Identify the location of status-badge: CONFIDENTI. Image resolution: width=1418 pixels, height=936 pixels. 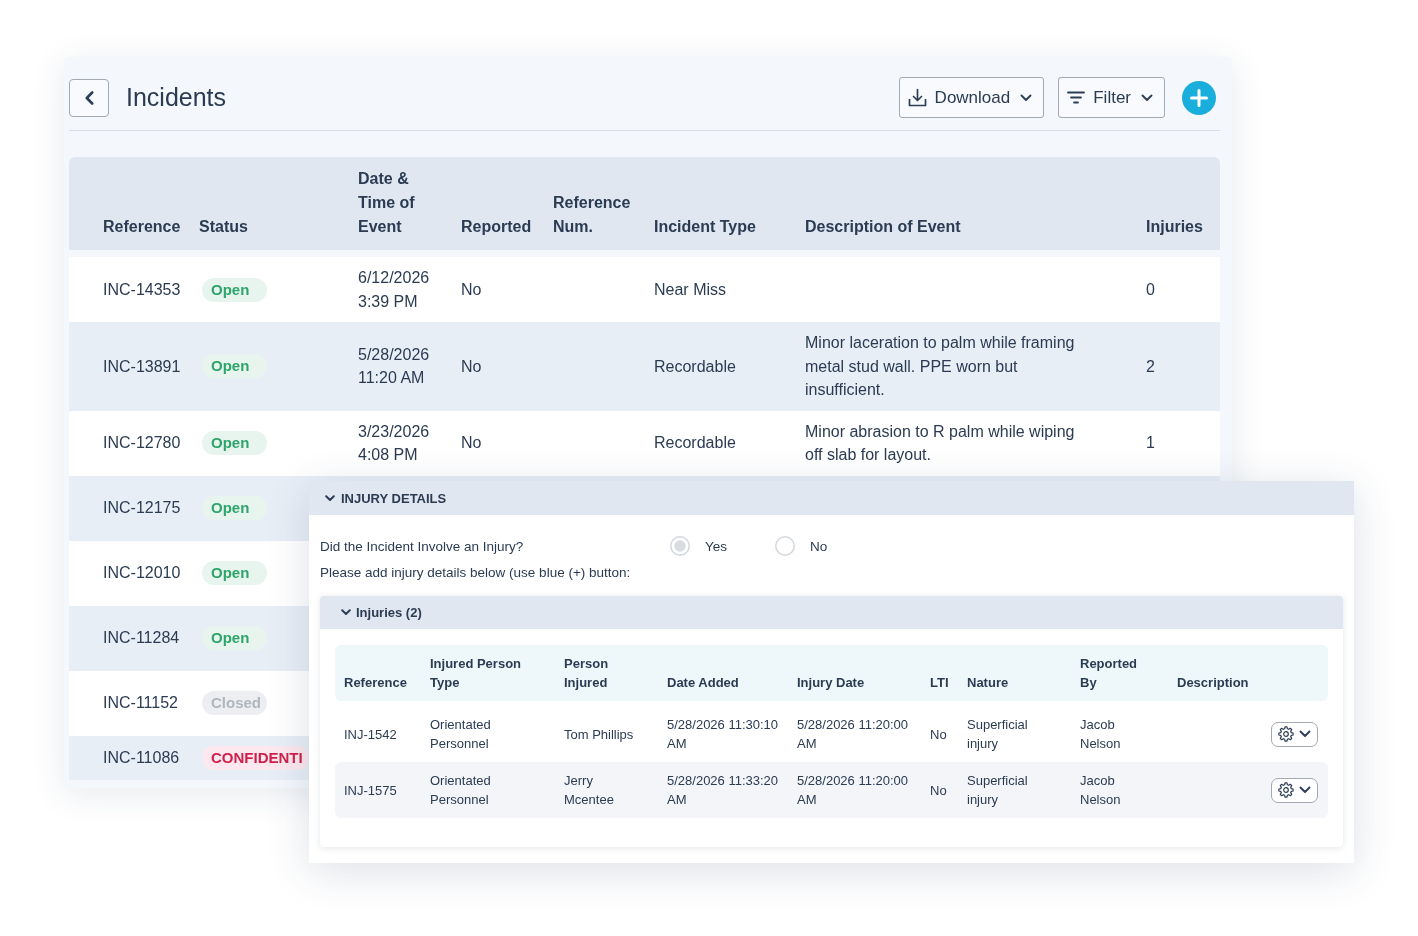
(255, 757).